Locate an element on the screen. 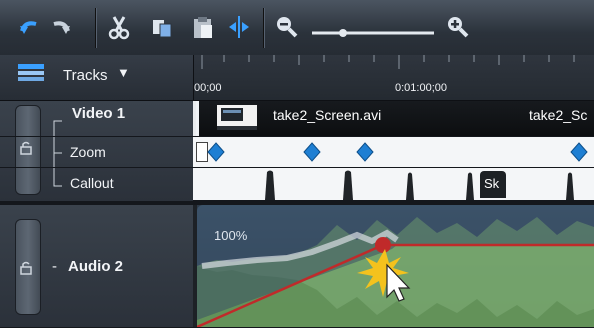 This screenshot has width=594, height=328. zoom-lane is located at coordinates (393, 152).